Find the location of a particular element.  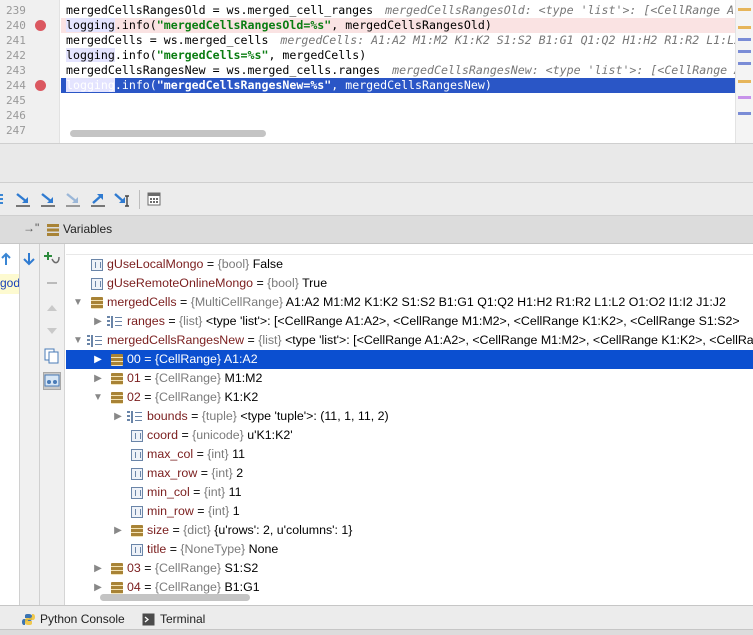

editor-gutter: 239 240 241 242 243 244 245 246 247 is located at coordinates (30, 71).